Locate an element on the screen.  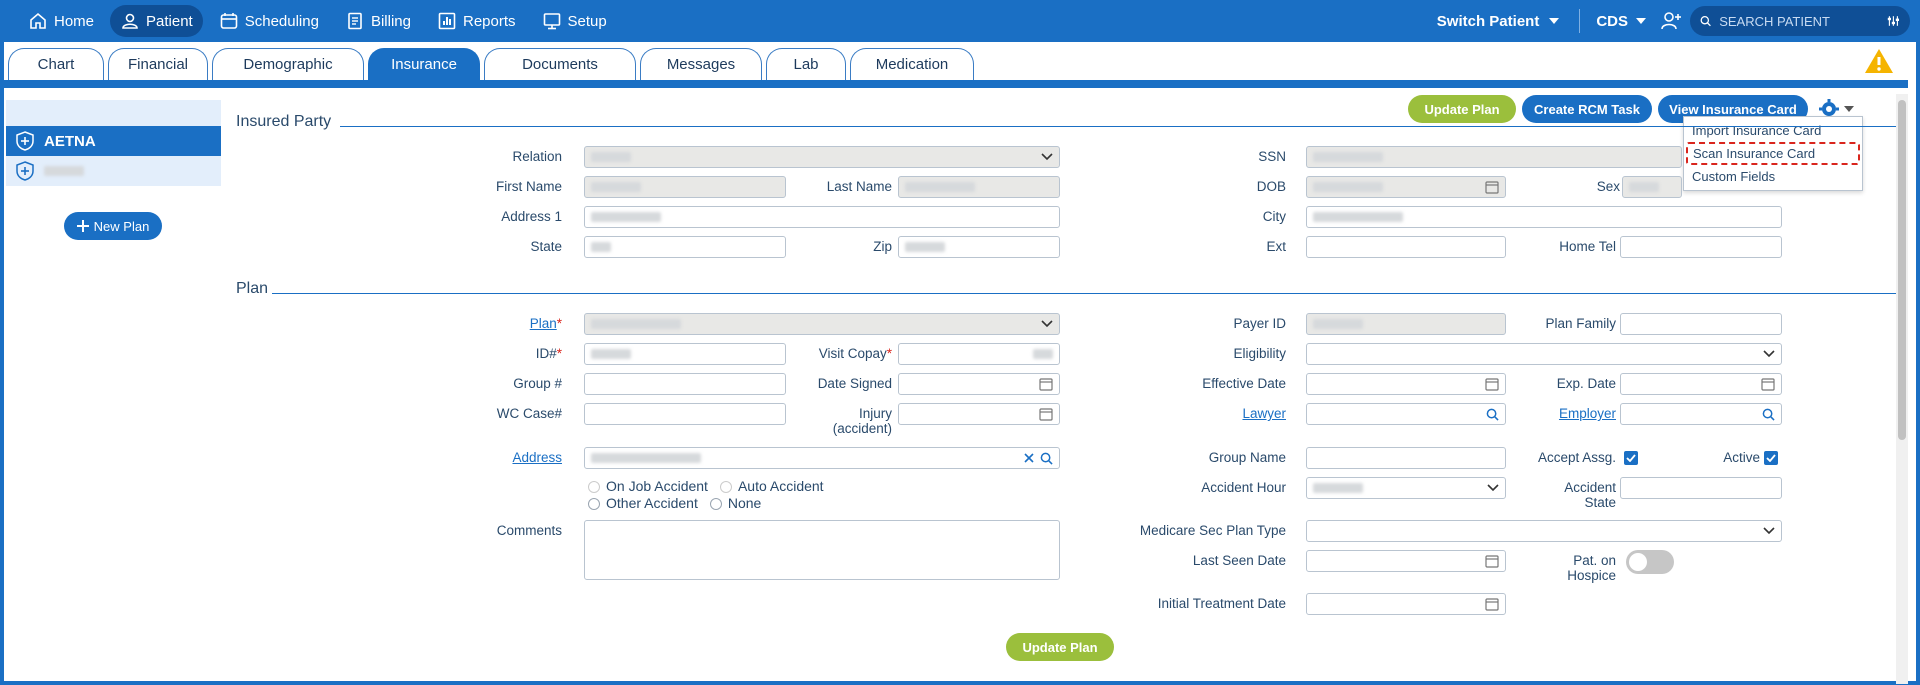
dob-field is located at coordinates (1406, 187).